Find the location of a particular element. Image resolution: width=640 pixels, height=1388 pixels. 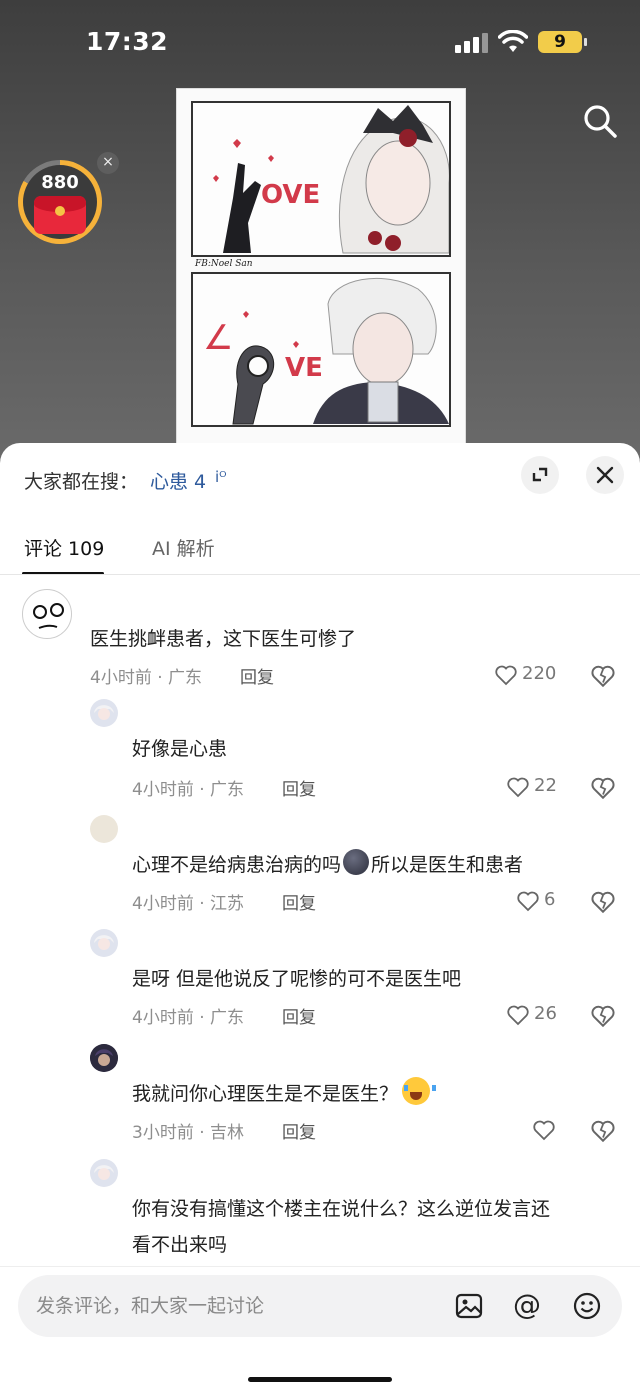

wifi-icon is located at coordinates (513, 41).